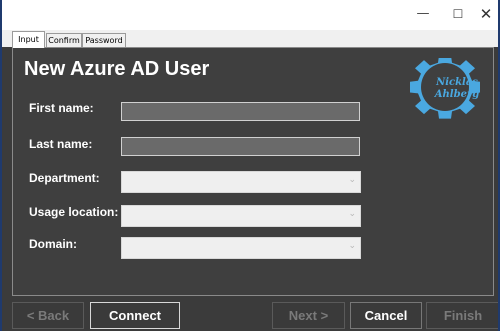  What do you see at coordinates (28, 39) in the screenshot?
I see `tab-input: Input` at bounding box center [28, 39].